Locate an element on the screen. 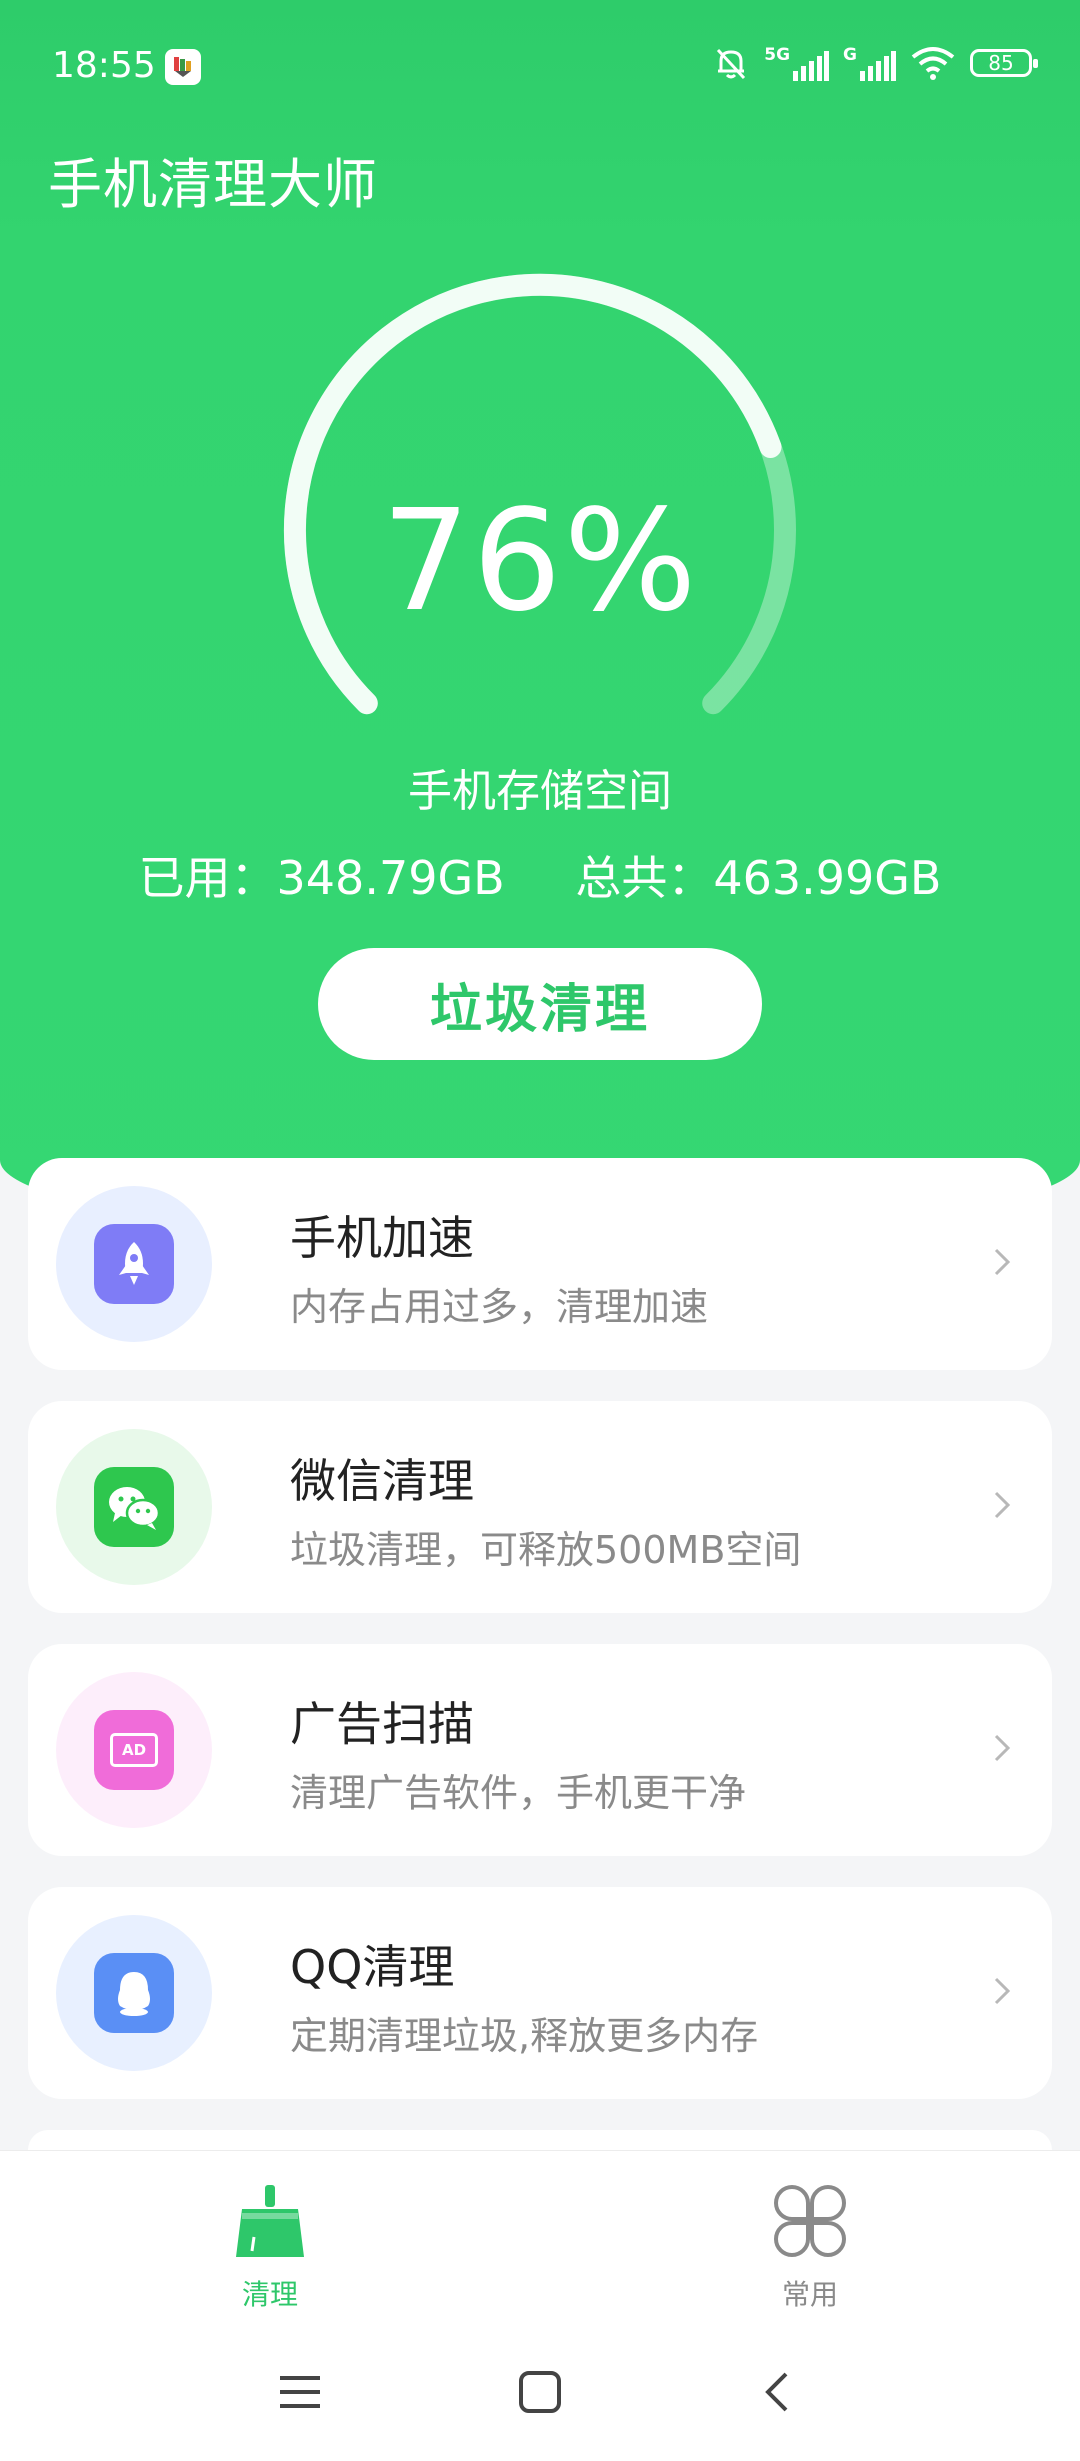 The height and width of the screenshot is (2461, 1080). qq-icon is located at coordinates (134, 1993).